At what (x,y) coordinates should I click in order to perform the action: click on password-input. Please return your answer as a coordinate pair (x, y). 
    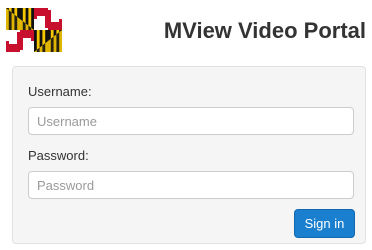
    Looking at the image, I should click on (191, 185).